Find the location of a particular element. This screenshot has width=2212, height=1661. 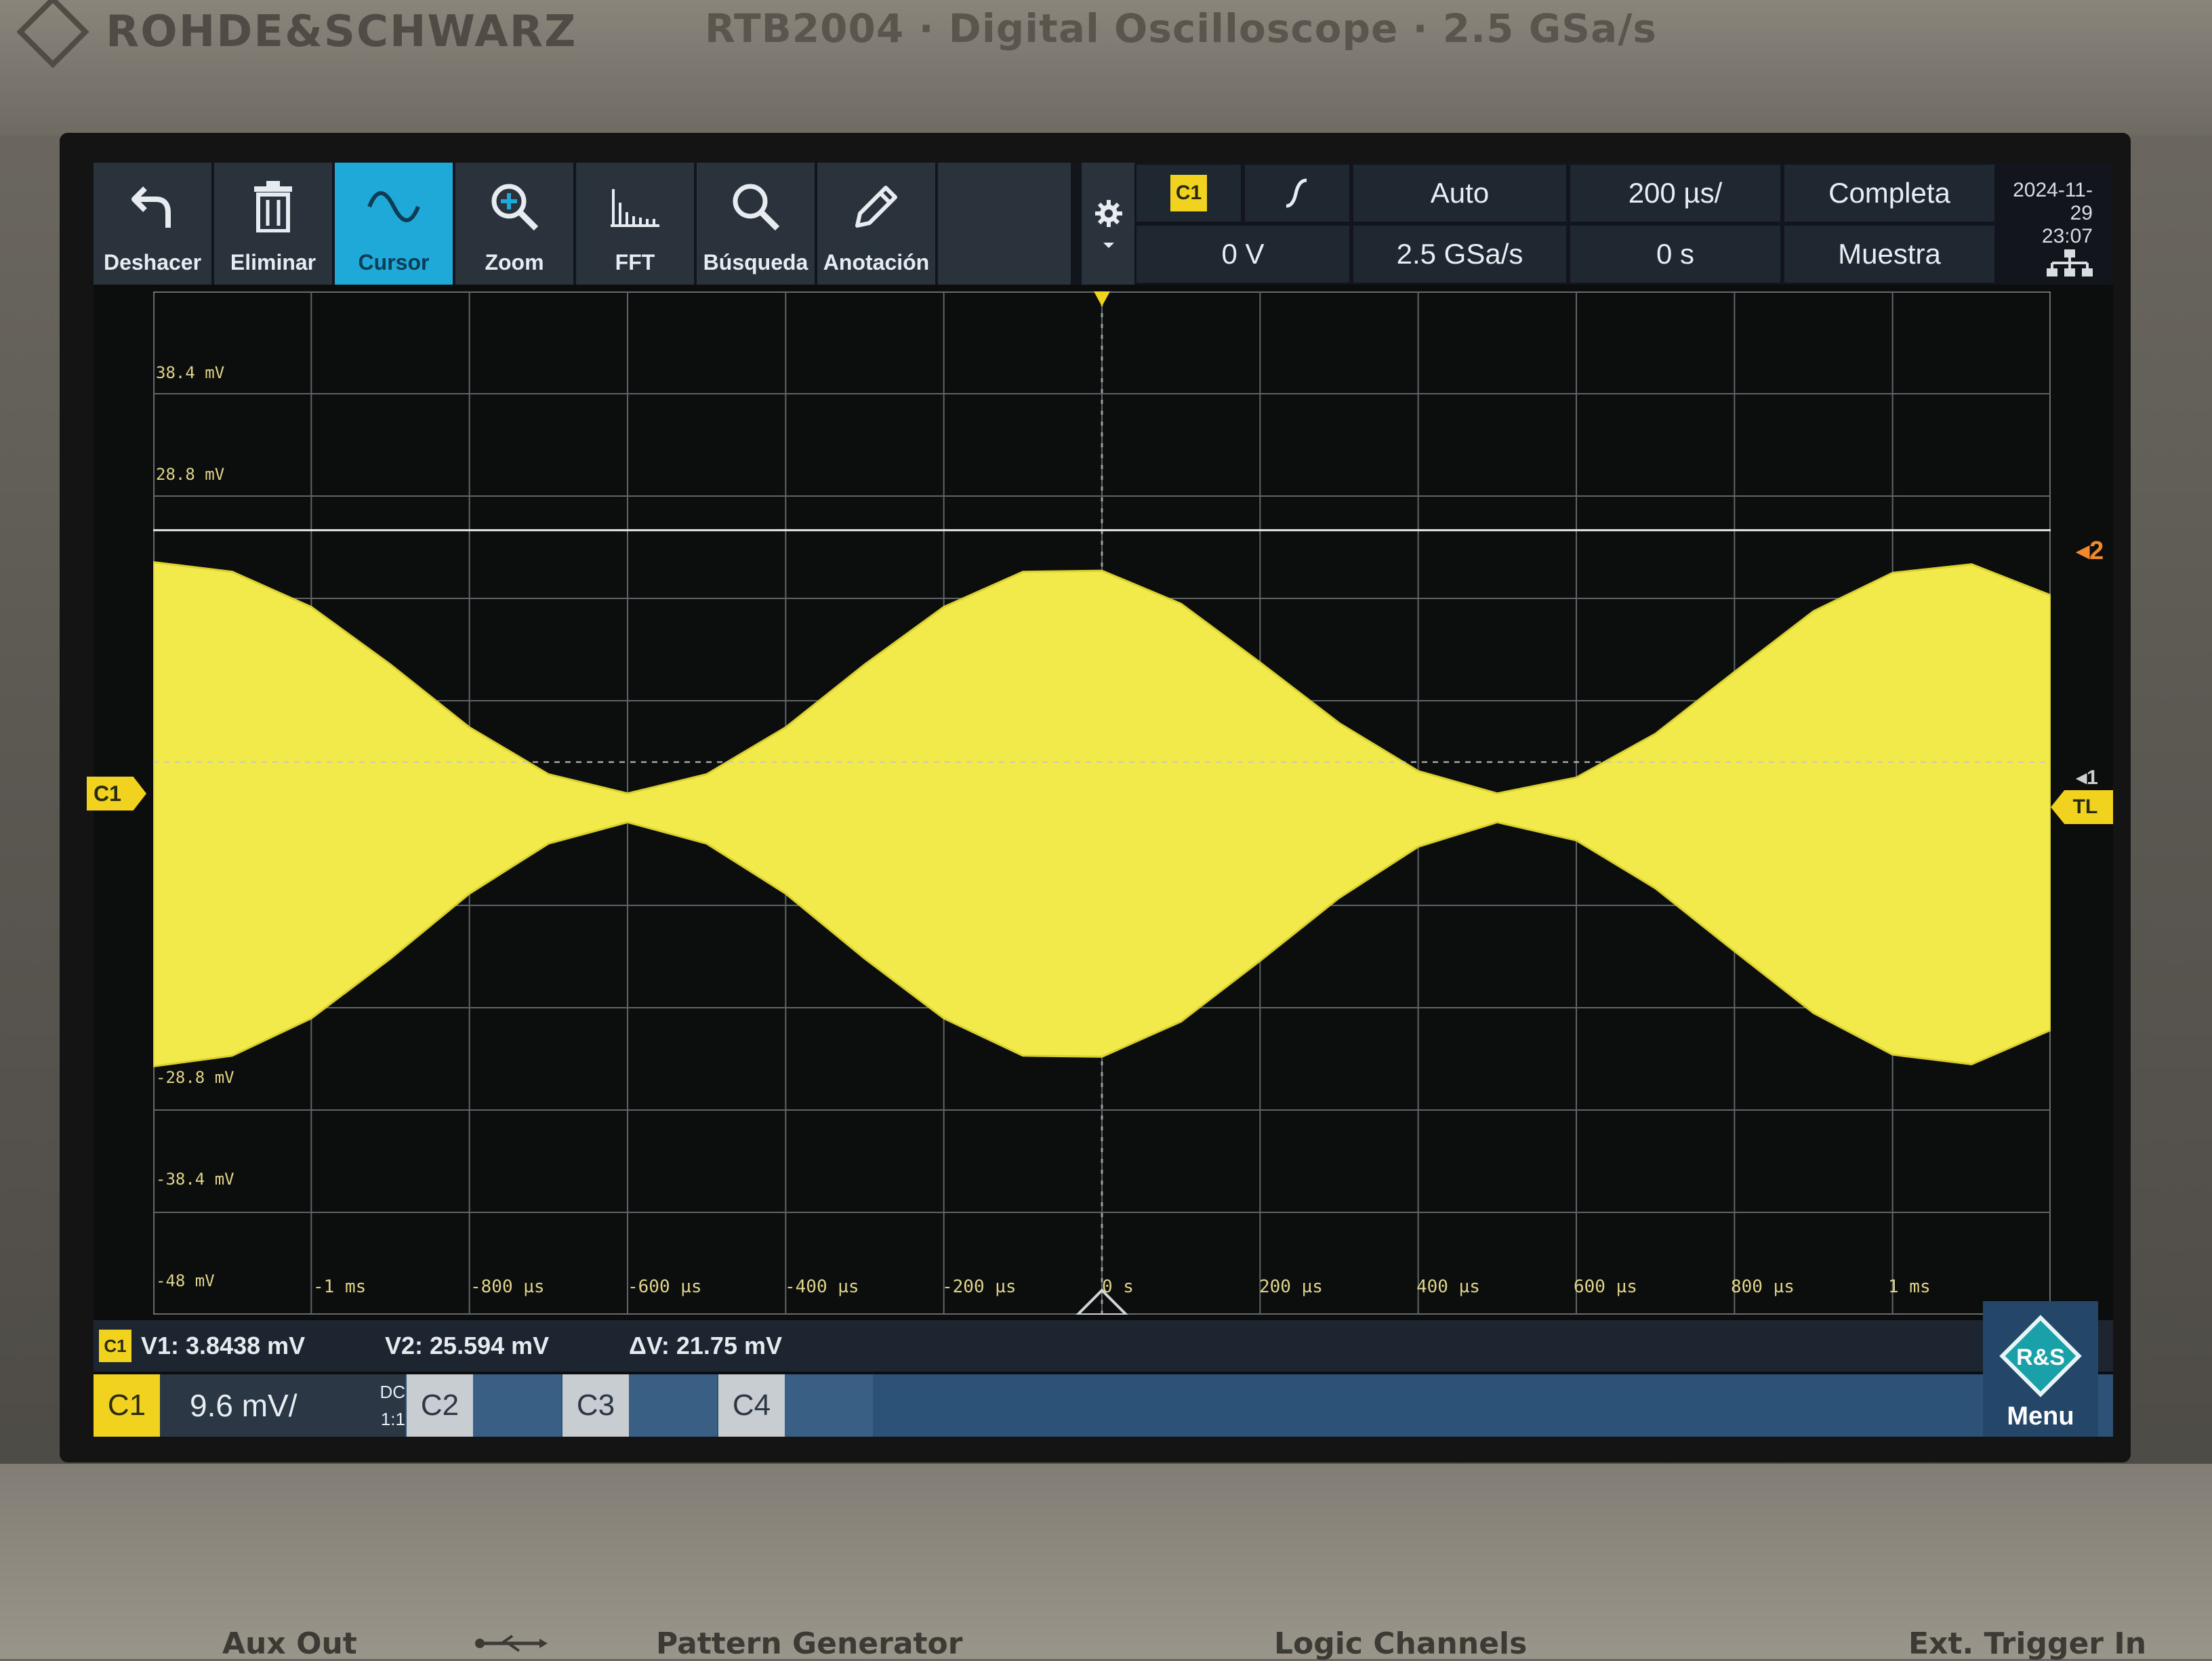

trigger-source-cell: C1 is located at coordinates (1188, 193).